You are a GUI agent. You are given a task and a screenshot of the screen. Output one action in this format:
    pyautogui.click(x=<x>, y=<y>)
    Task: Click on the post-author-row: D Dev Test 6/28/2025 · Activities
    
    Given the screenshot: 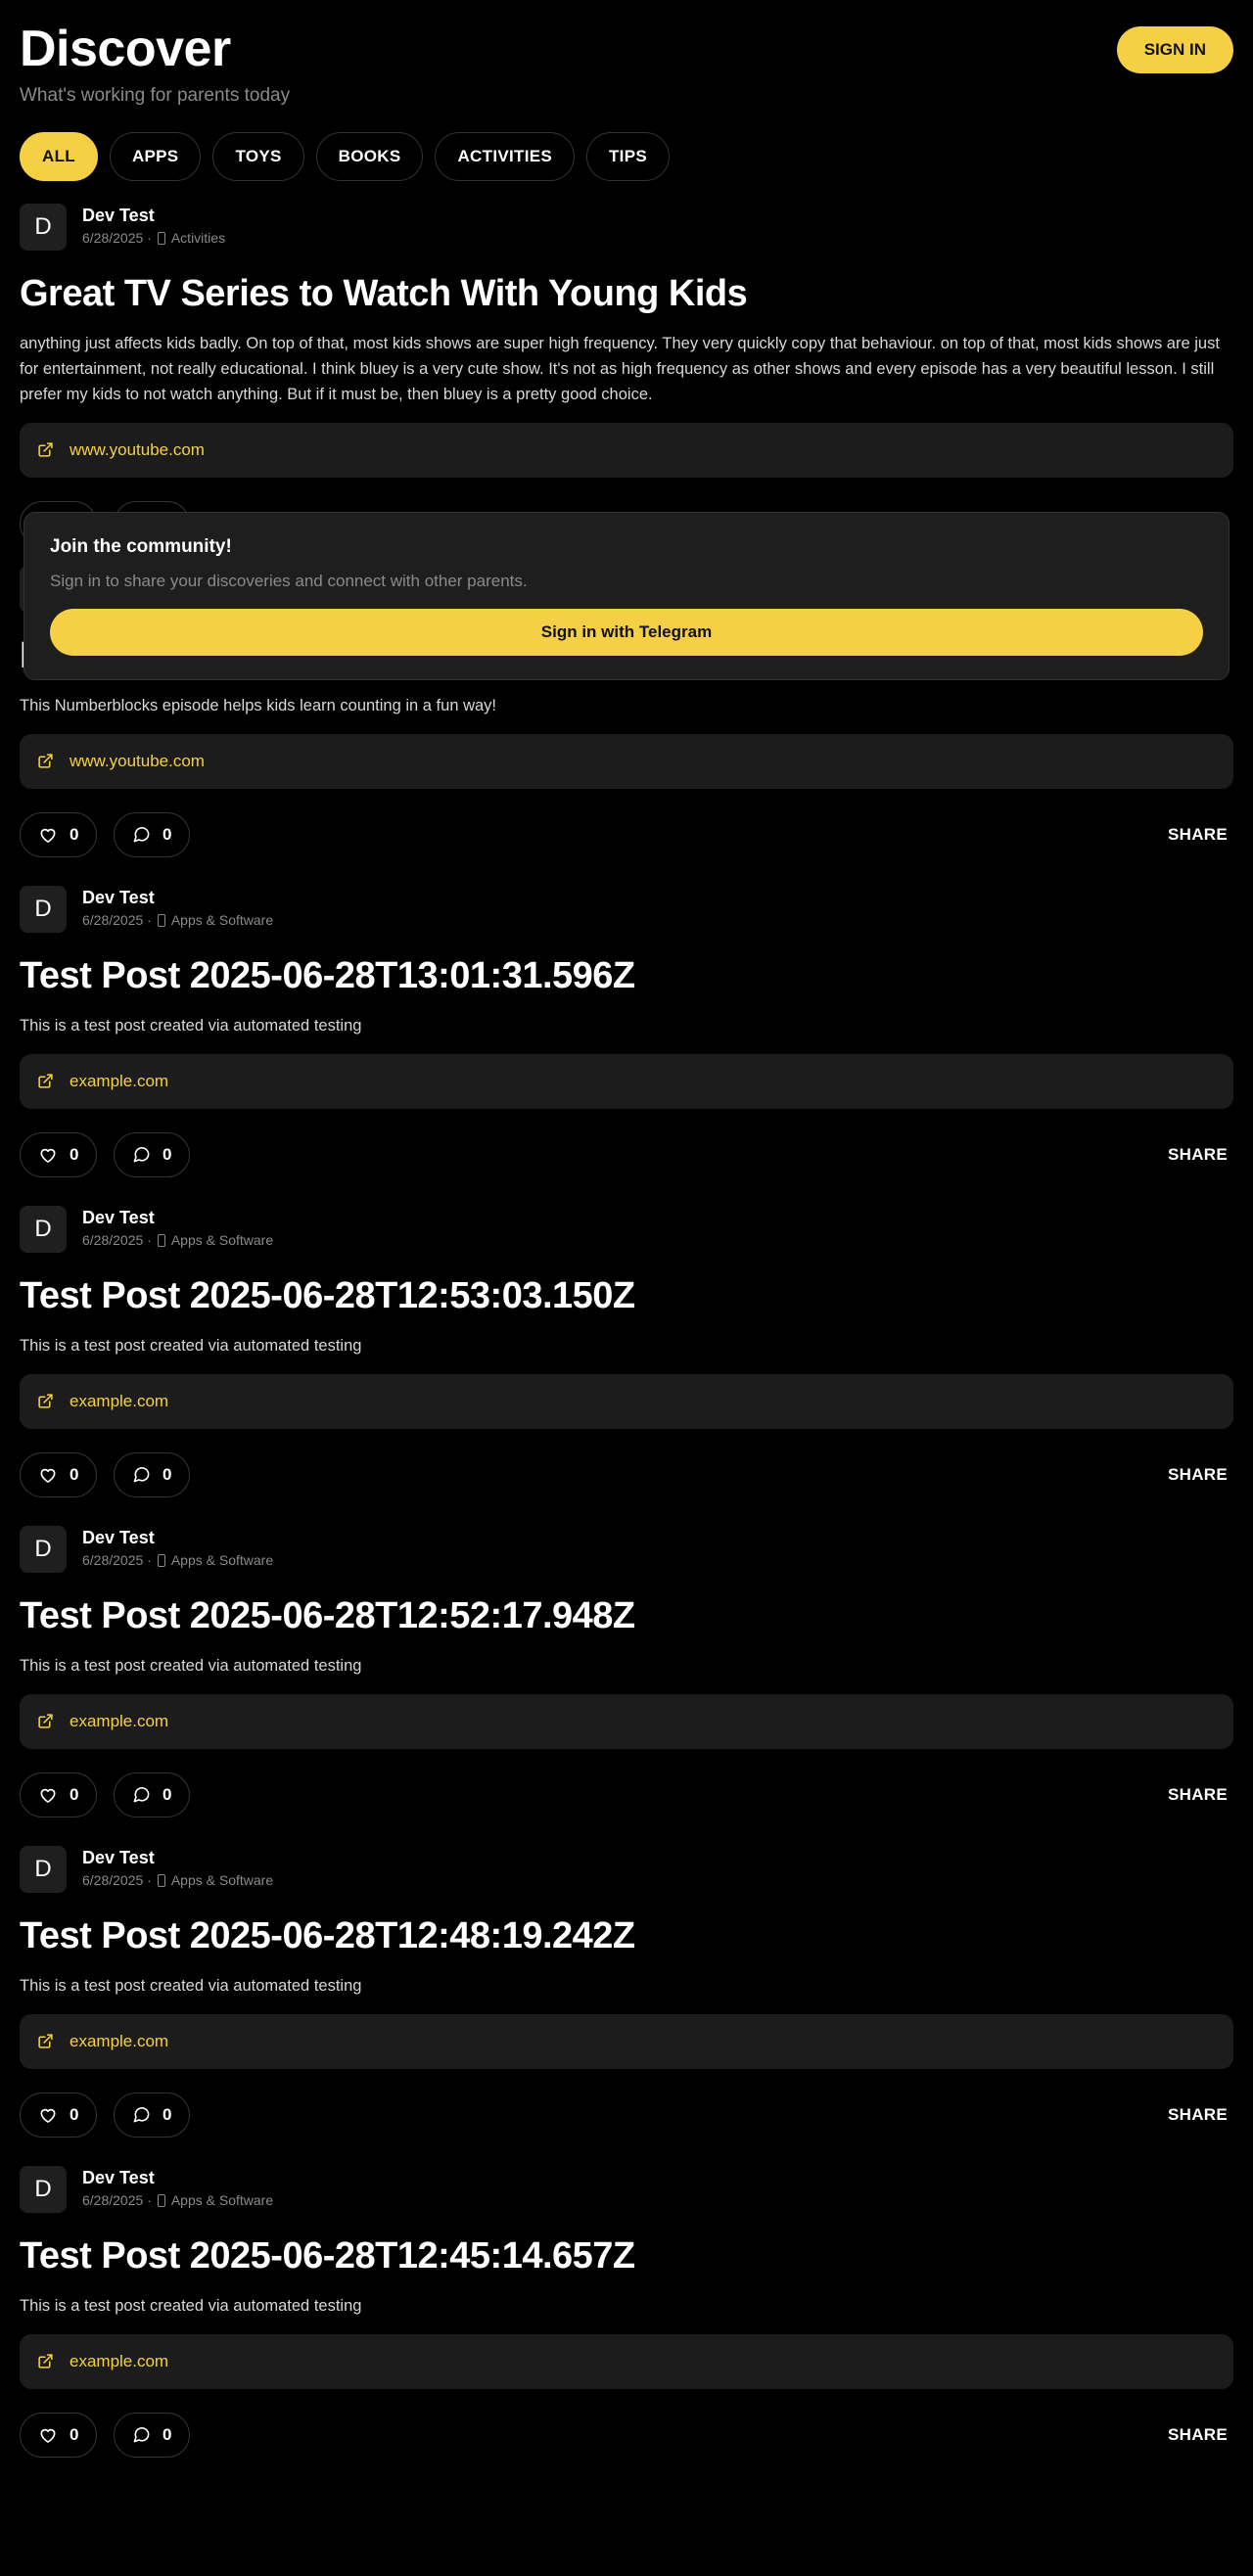 What is the action you would take?
    pyautogui.click(x=626, y=228)
    